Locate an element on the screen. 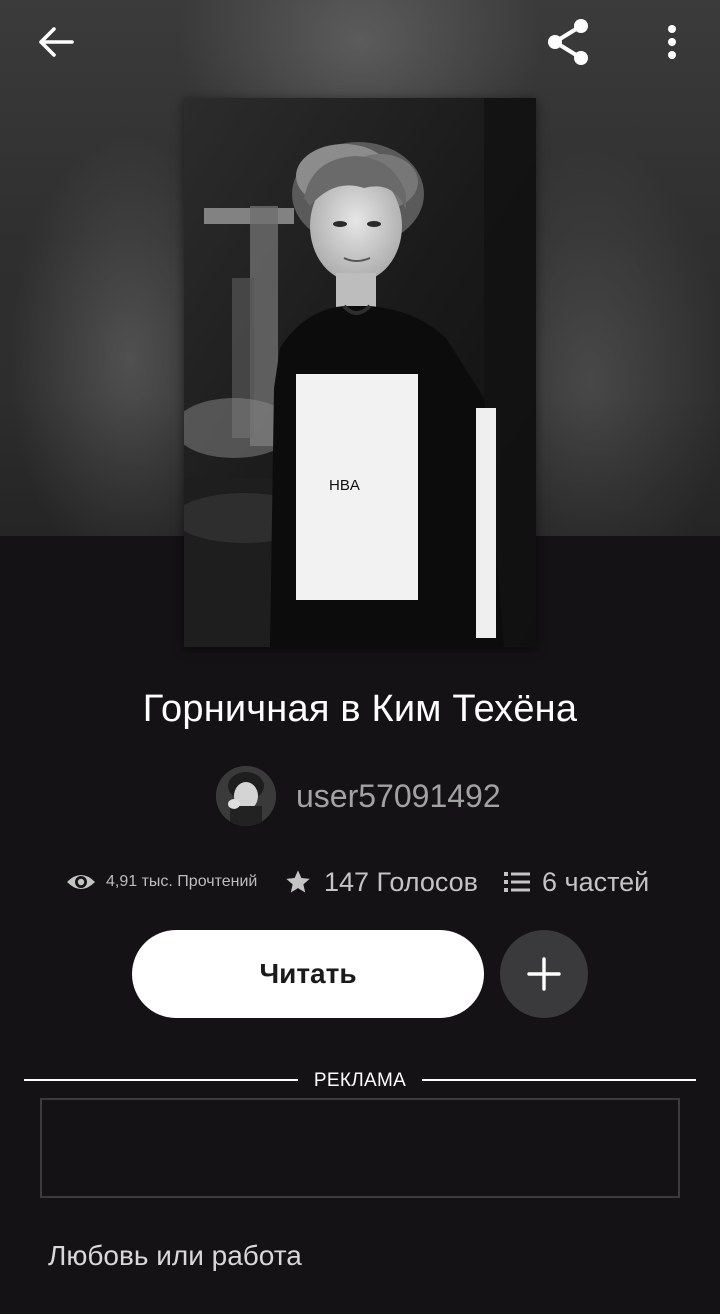  parts-stat: 6 частей is located at coordinates (576, 882).